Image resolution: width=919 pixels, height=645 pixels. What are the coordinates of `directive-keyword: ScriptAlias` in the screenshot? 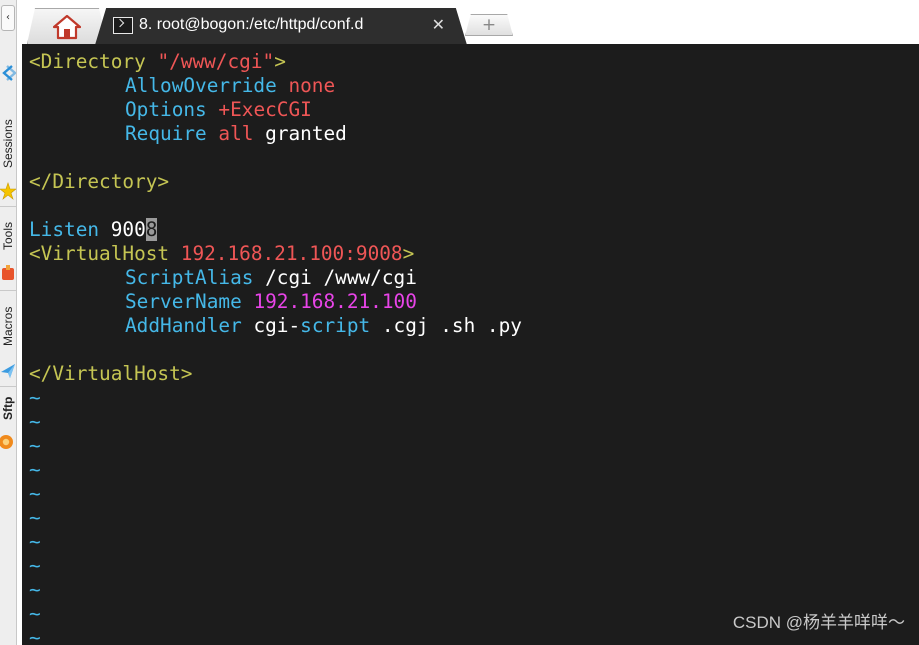 It's located at (189, 277).